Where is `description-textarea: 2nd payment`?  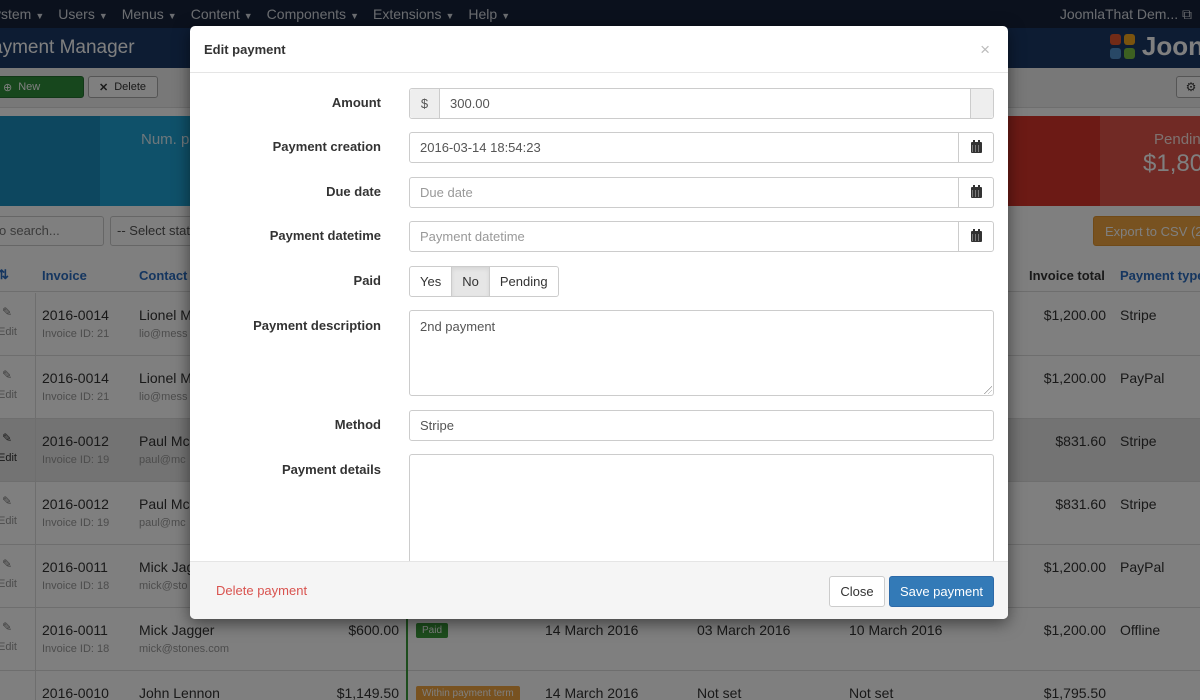
description-textarea: 2nd payment is located at coordinates (701, 353).